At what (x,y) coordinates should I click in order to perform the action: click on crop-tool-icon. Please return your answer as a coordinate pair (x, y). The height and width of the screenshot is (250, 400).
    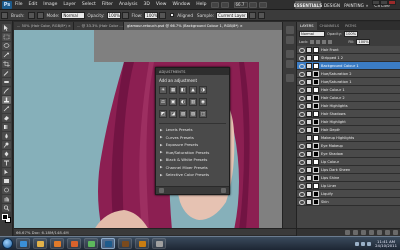
    Looking at the image, I should click on (6, 64).